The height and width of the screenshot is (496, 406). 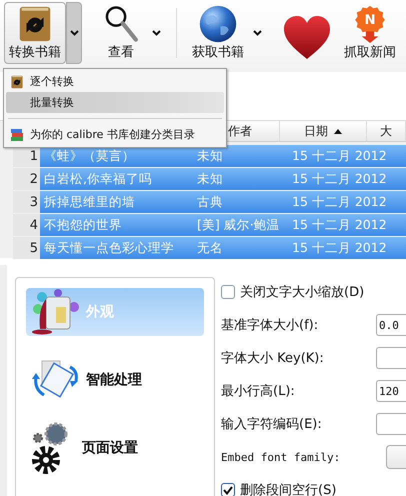 What do you see at coordinates (280, 457) in the screenshot?
I see `field-label: Embed font family:` at bounding box center [280, 457].